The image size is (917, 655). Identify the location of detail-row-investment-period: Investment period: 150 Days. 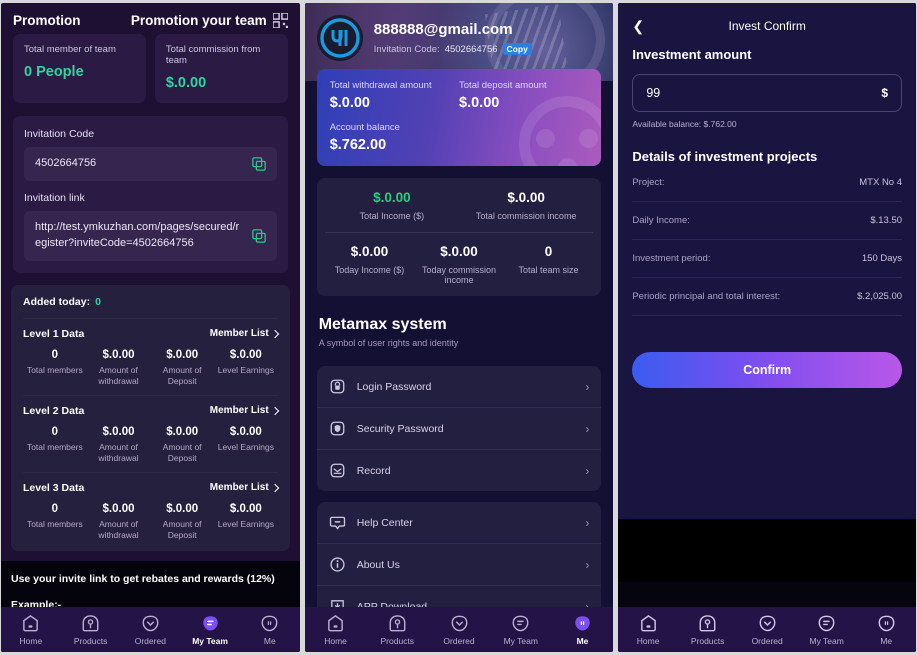
(767, 259).